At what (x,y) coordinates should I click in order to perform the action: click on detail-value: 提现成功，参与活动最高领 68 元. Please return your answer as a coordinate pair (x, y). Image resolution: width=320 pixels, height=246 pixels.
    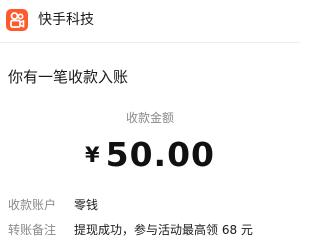
    Looking at the image, I should click on (163, 230).